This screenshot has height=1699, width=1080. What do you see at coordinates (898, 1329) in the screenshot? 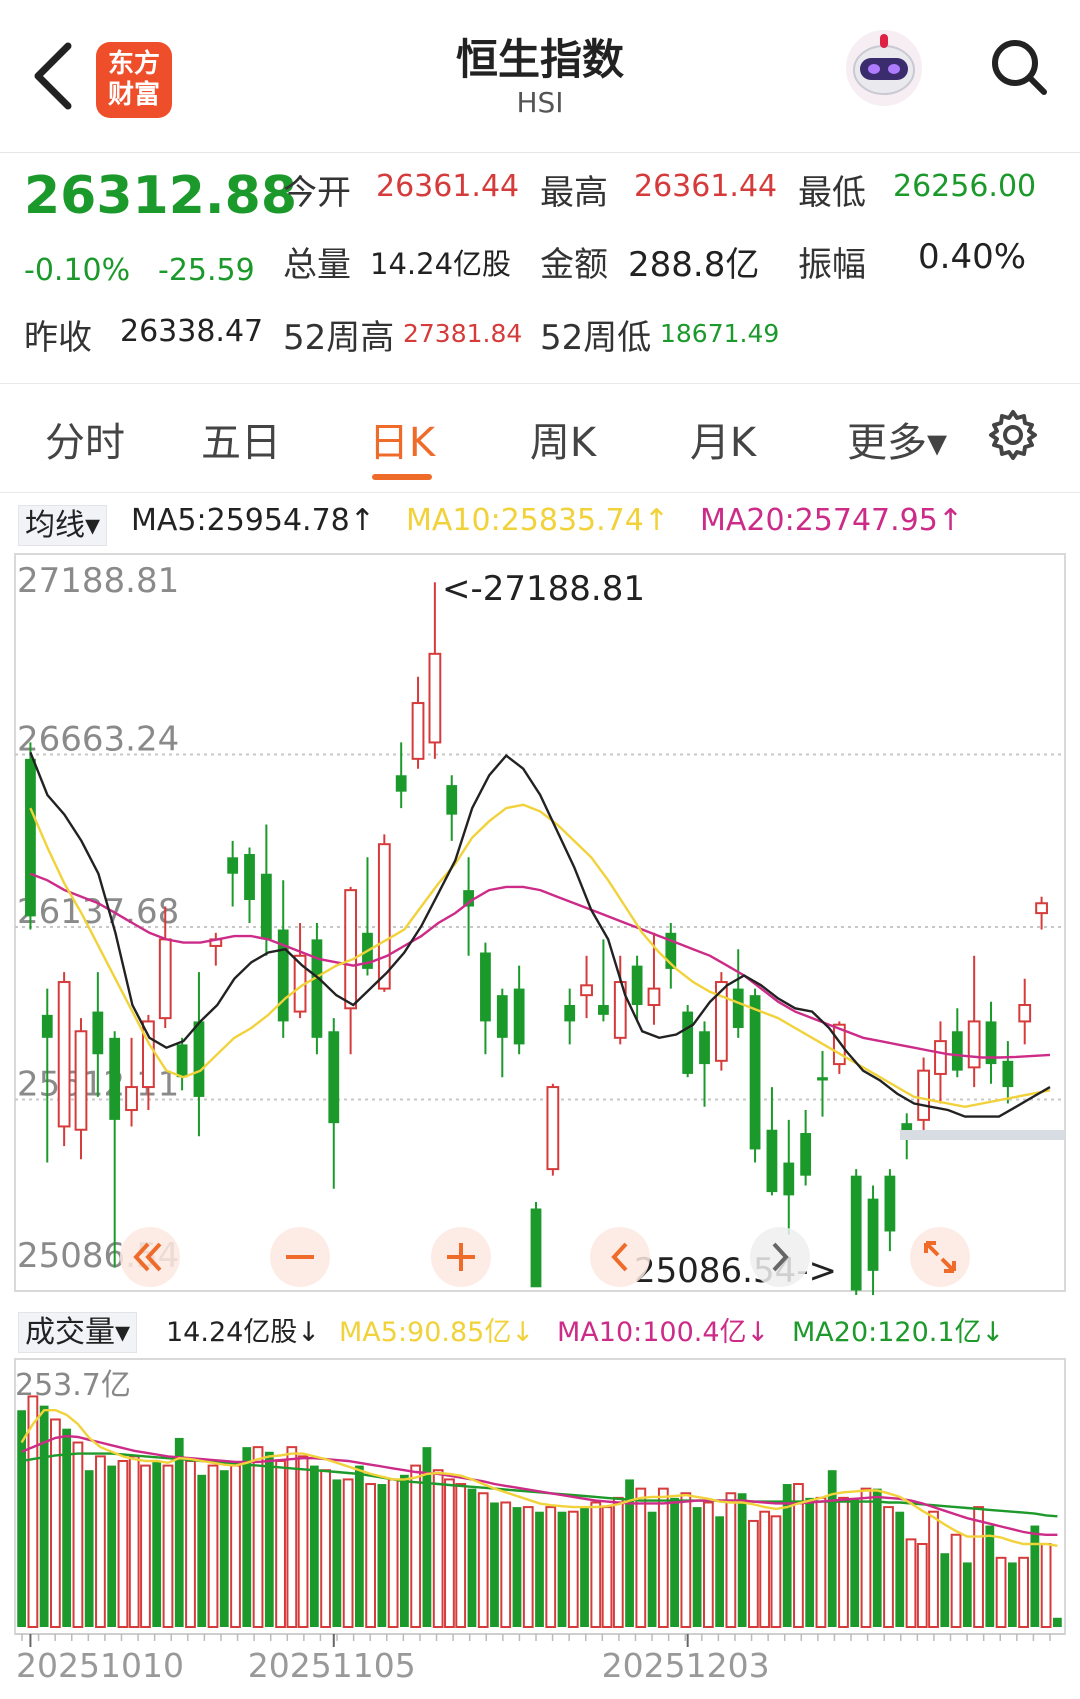
I see `vol-ma20-legend: MA20:120.1亿↓` at bounding box center [898, 1329].